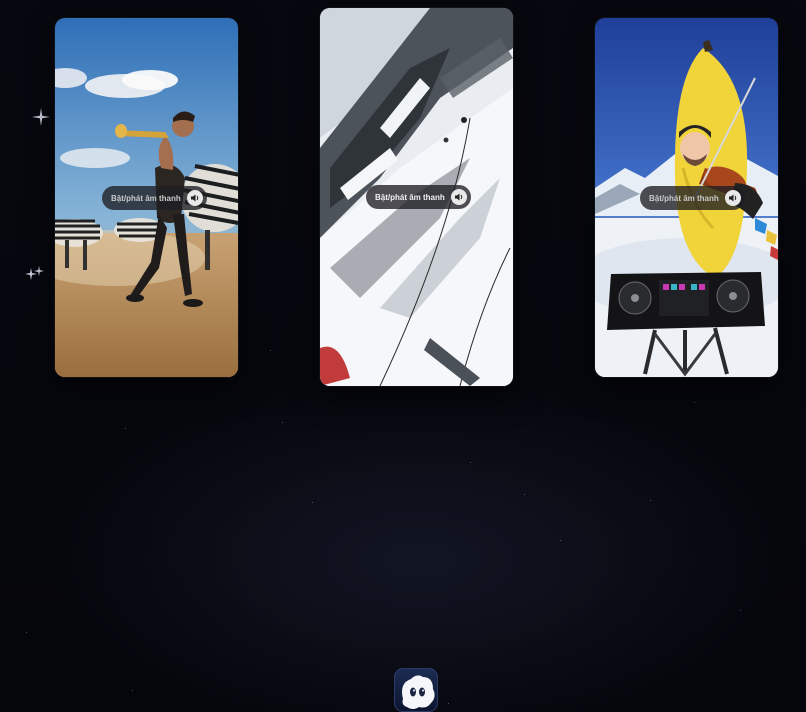 The image size is (806, 712). I want to click on reel-card-mountain-climb: Bật/phát âm thanh, so click(416, 197).